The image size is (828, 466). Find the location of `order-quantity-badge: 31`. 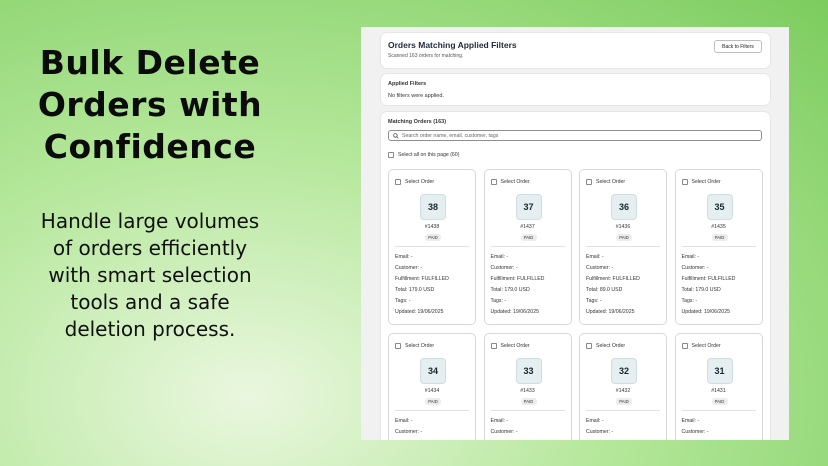

order-quantity-badge: 31 is located at coordinates (719, 371).